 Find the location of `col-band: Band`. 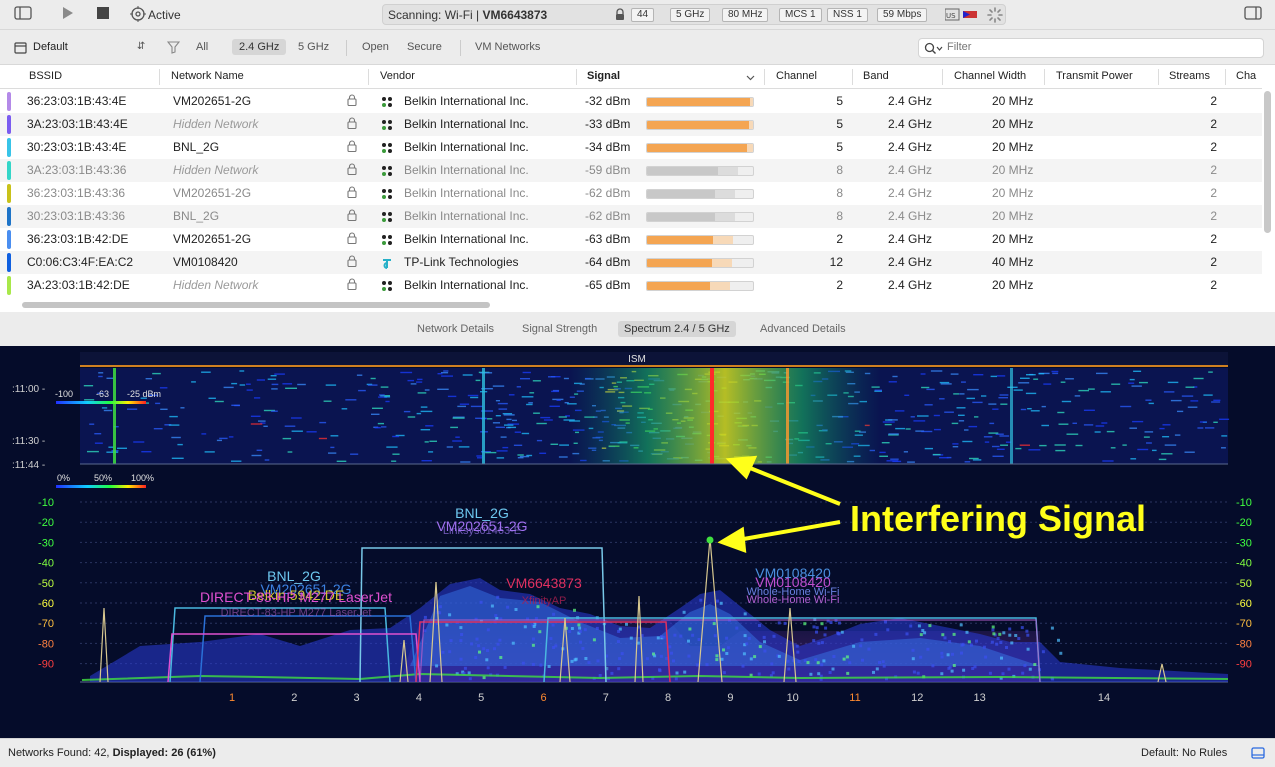

col-band: Band is located at coordinates (876, 76).